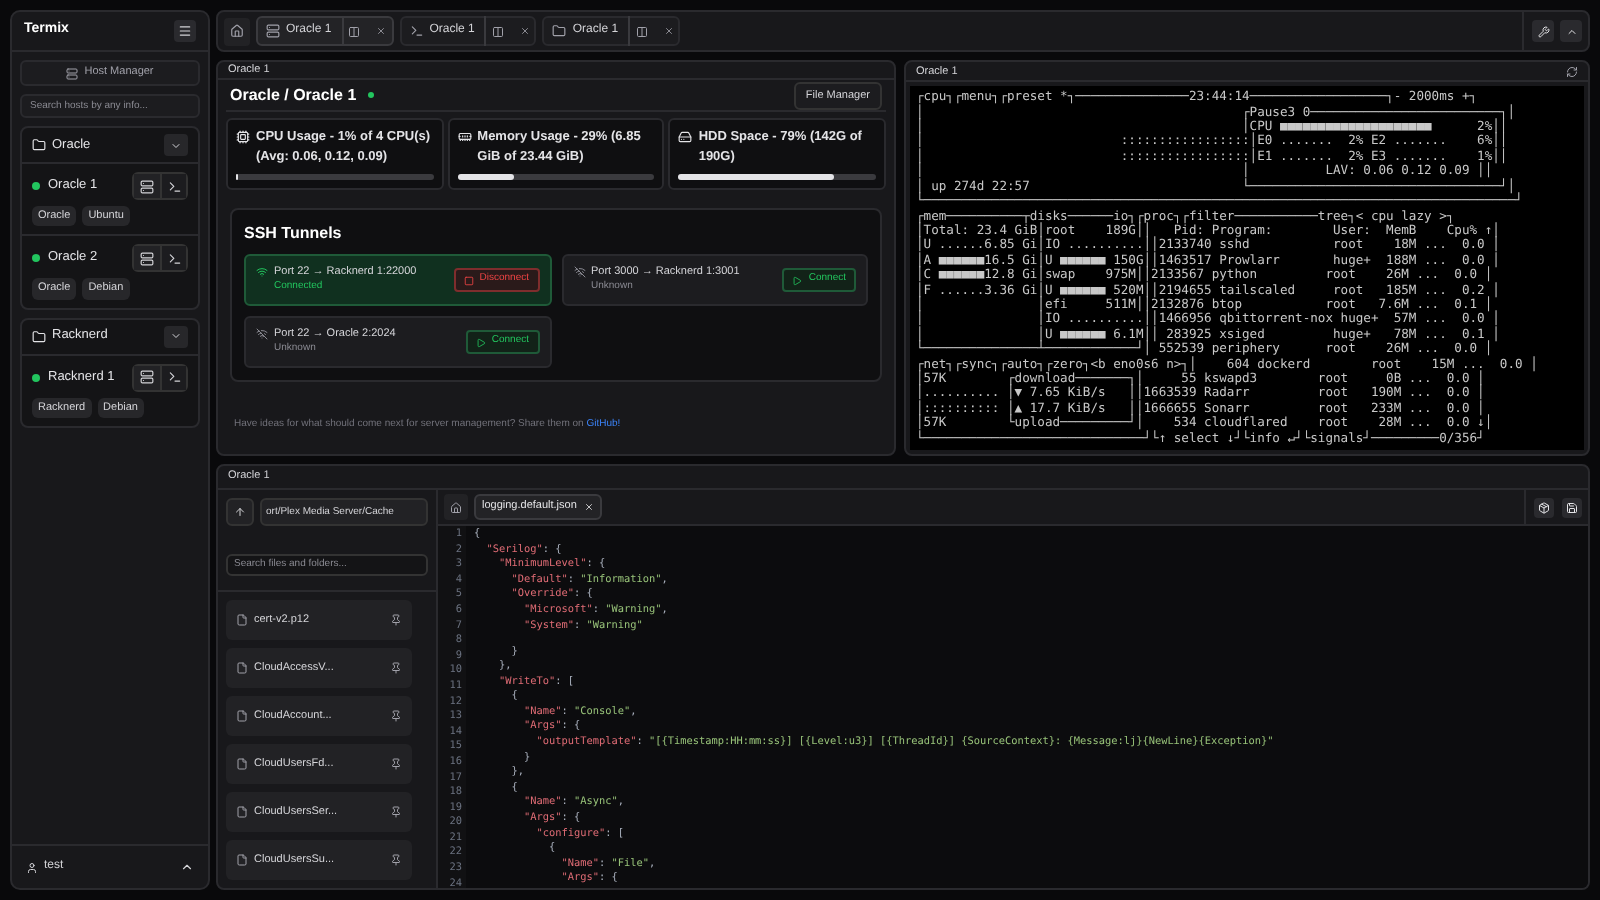 The image size is (1600, 900). I want to click on package-icon, so click(1544, 507).